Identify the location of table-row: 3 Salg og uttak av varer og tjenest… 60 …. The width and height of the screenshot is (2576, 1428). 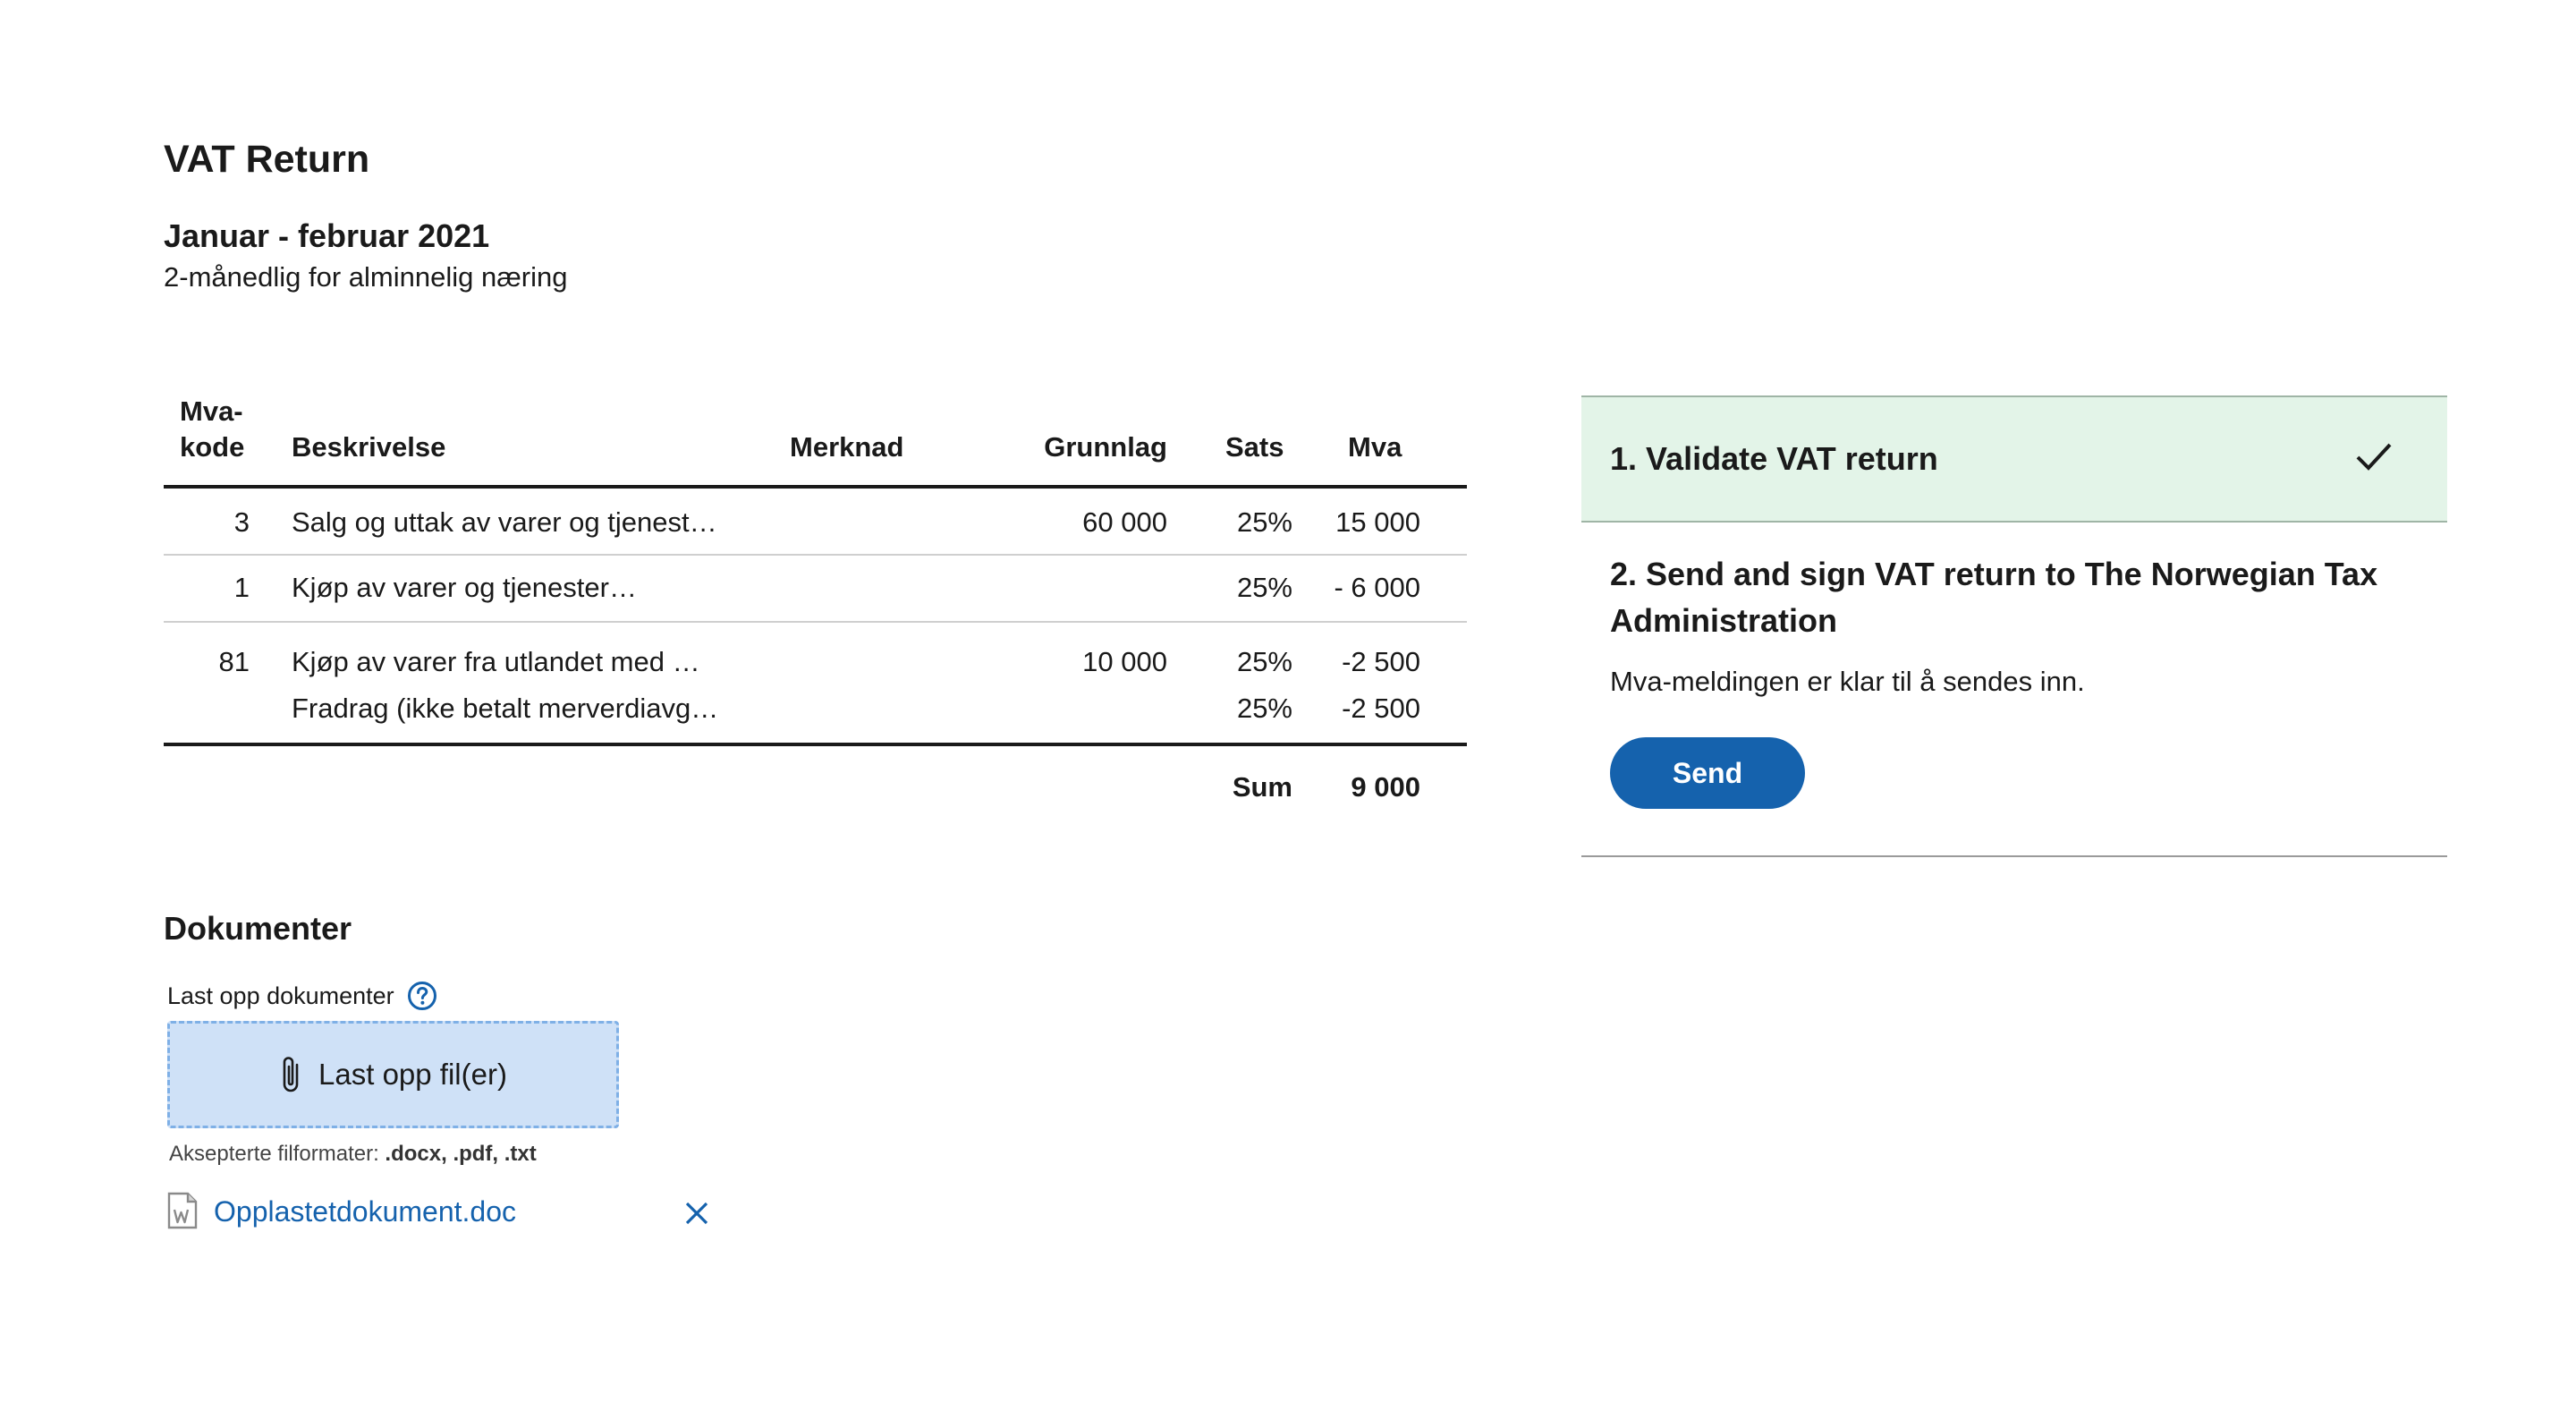
(815, 522).